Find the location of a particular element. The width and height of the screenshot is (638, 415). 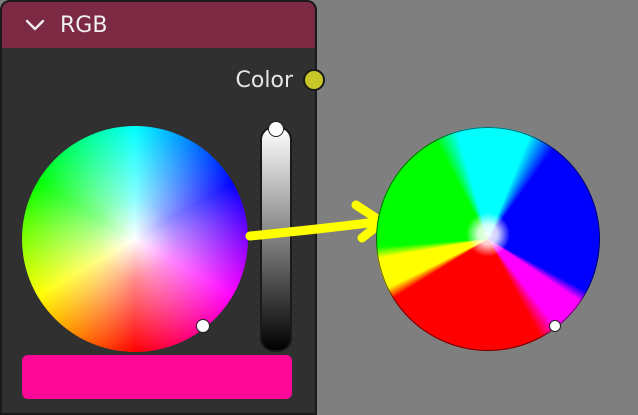

node-header: RGB is located at coordinates (158, 25).